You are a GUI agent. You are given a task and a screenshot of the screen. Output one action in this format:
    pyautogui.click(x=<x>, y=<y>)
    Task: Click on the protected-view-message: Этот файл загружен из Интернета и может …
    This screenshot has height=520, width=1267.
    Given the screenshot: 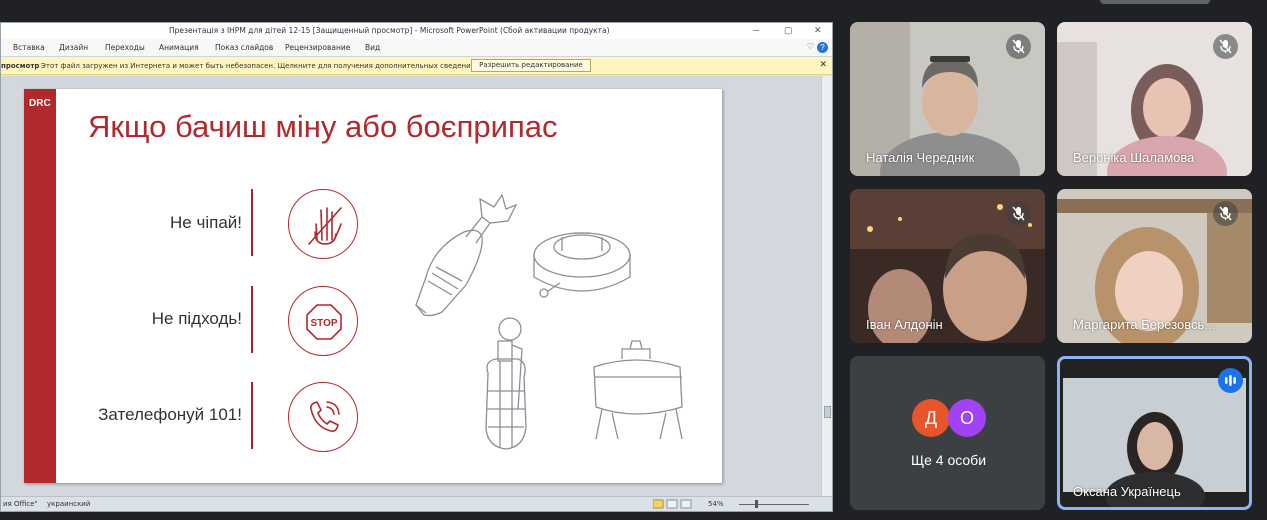 What is the action you would take?
    pyautogui.click(x=259, y=66)
    